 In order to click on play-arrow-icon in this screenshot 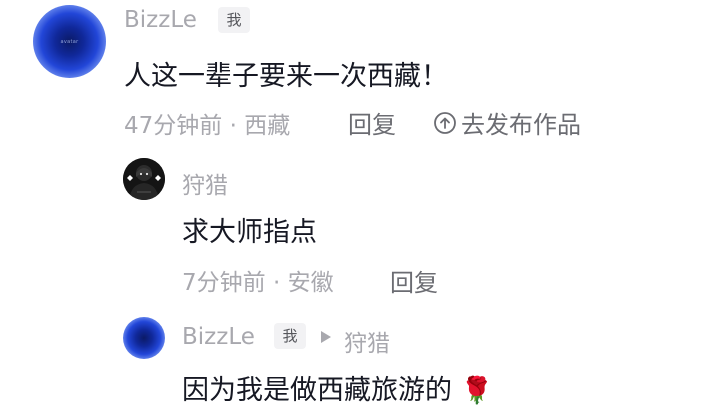, I will do `click(326, 337)`.